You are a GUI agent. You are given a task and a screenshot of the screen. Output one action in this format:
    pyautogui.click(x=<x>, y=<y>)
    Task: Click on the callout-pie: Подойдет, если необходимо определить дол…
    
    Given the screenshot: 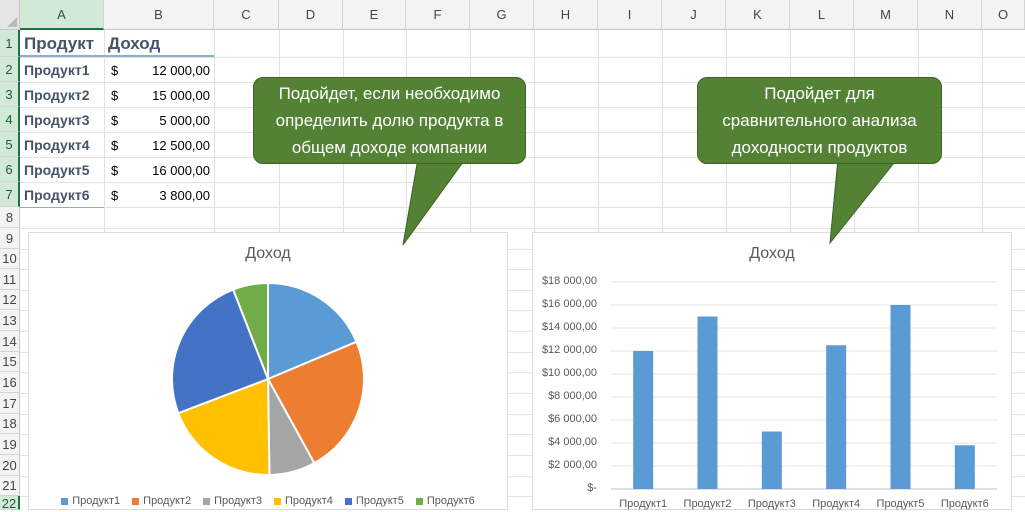 What is the action you would take?
    pyautogui.click(x=389, y=120)
    